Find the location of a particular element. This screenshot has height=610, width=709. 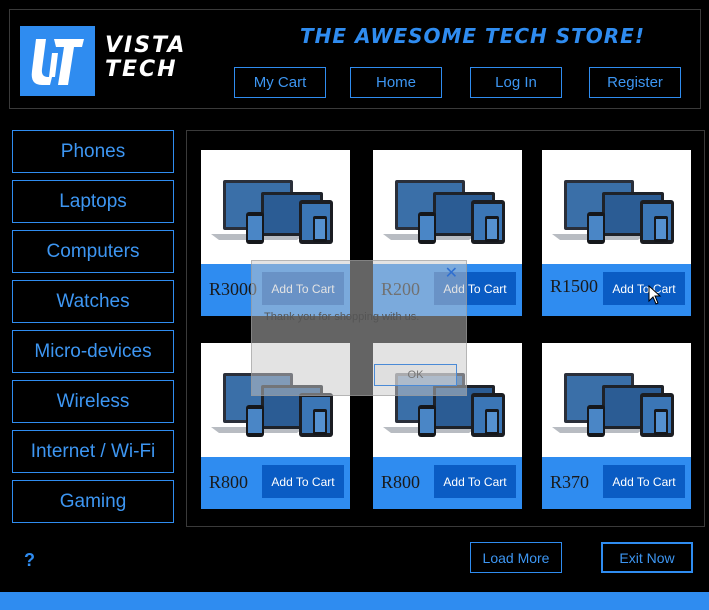

product-bar: R1500 Add To Cart is located at coordinates (616, 290).